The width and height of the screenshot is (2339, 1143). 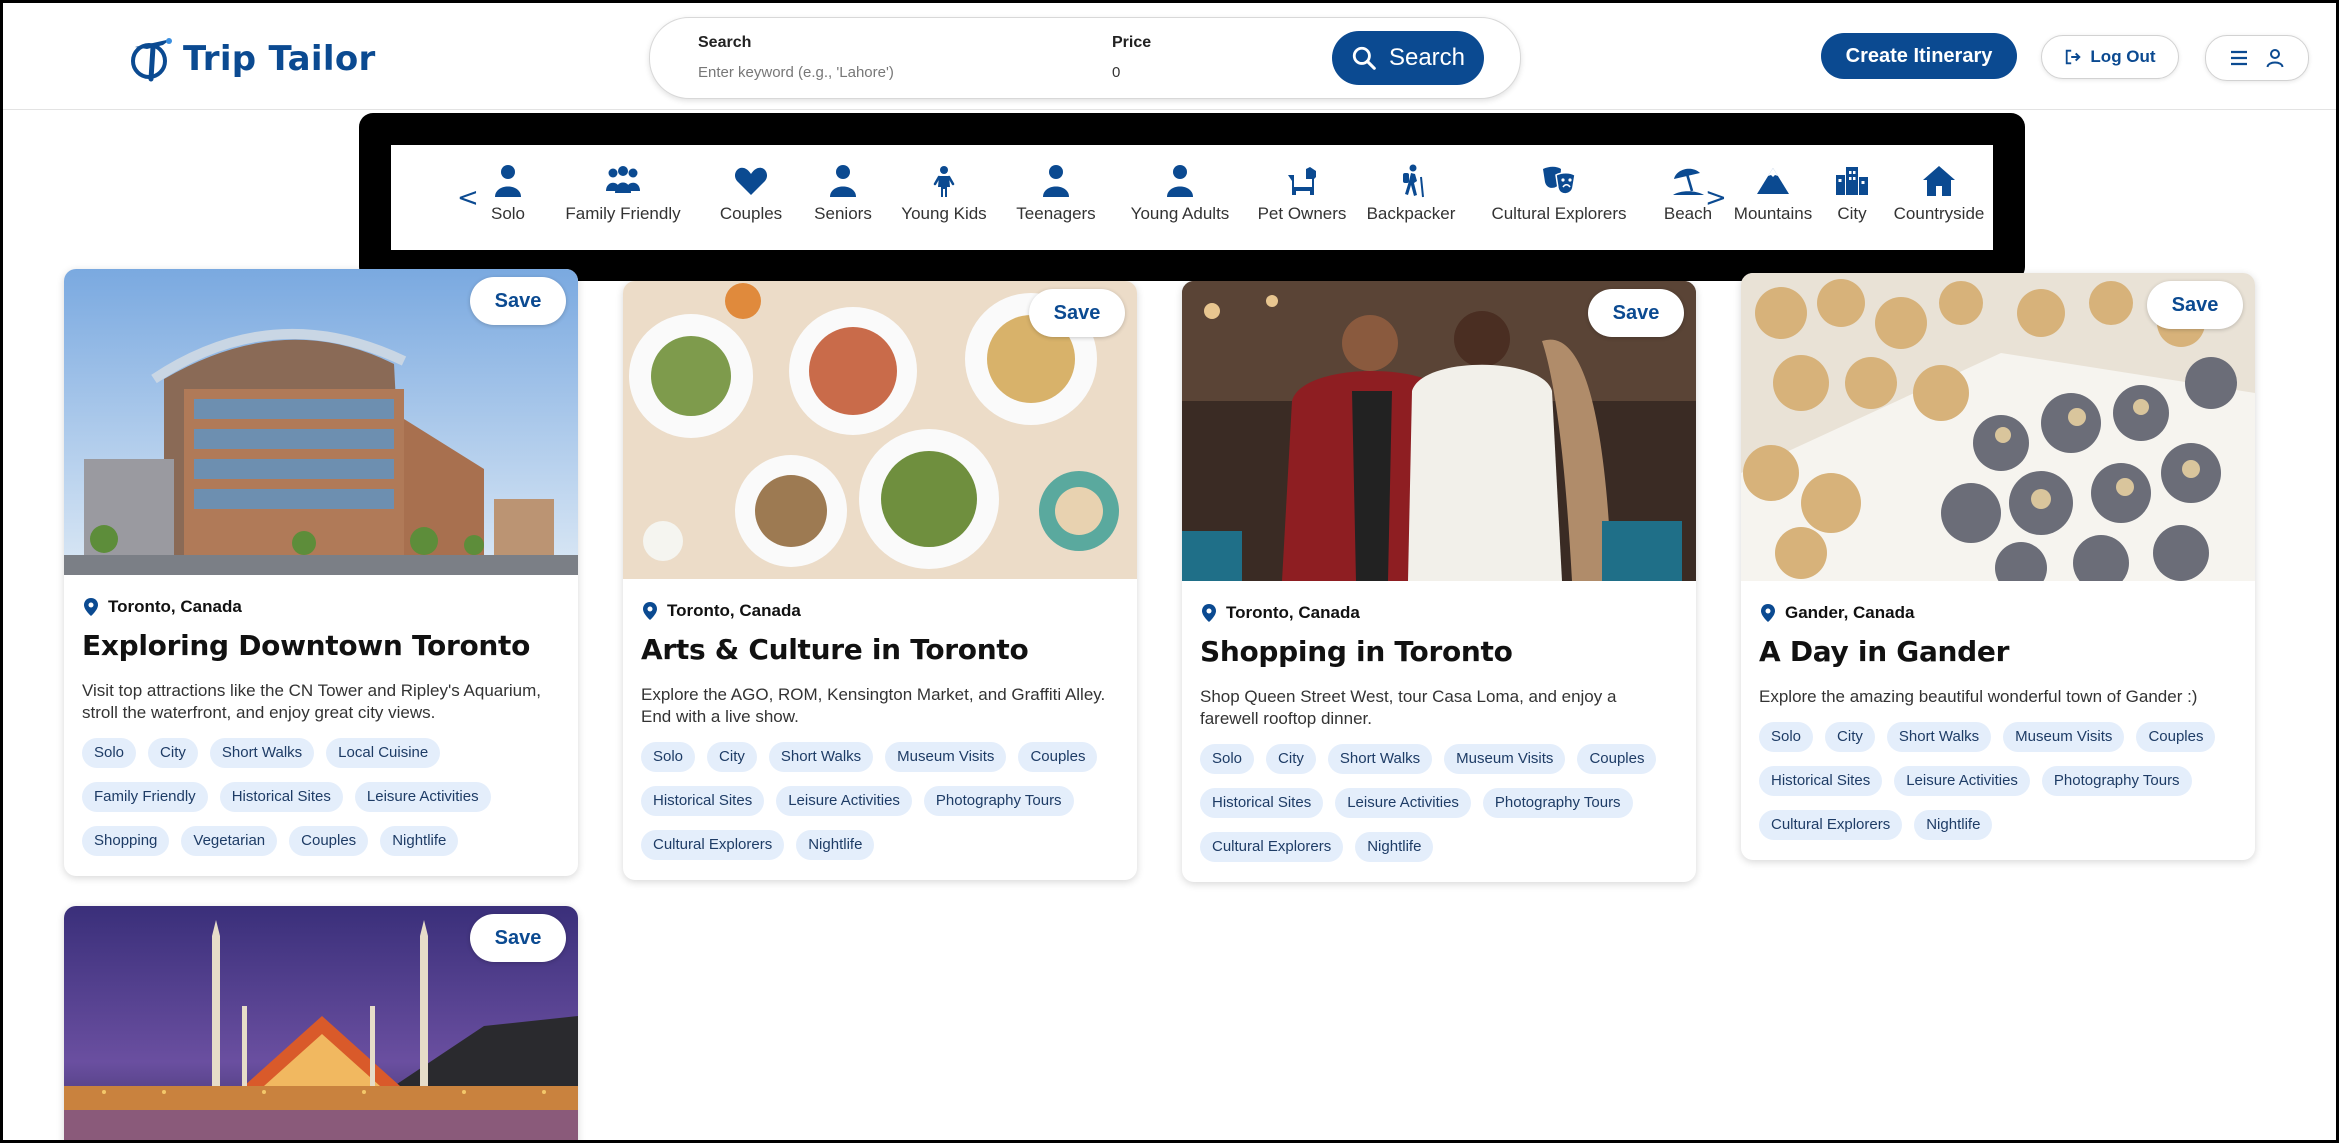 What do you see at coordinates (508, 197) in the screenshot?
I see `category-solo: Solo` at bounding box center [508, 197].